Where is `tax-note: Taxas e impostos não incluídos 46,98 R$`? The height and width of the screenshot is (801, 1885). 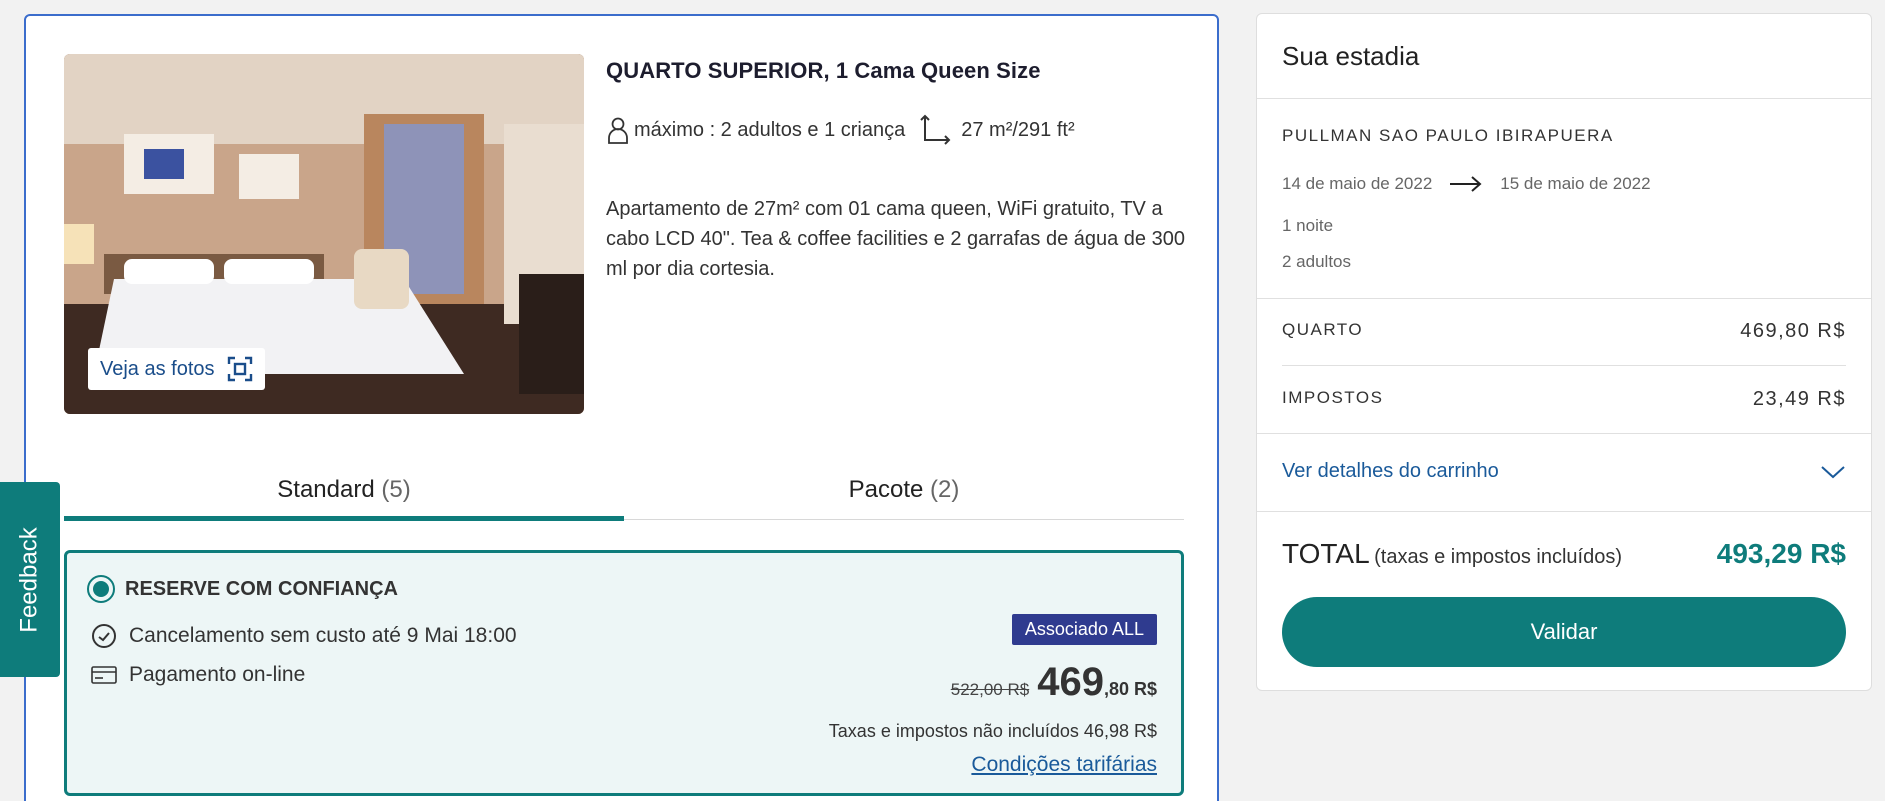
tax-note: Taxas e impostos não incluídos 46,98 R$ is located at coordinates (992, 731).